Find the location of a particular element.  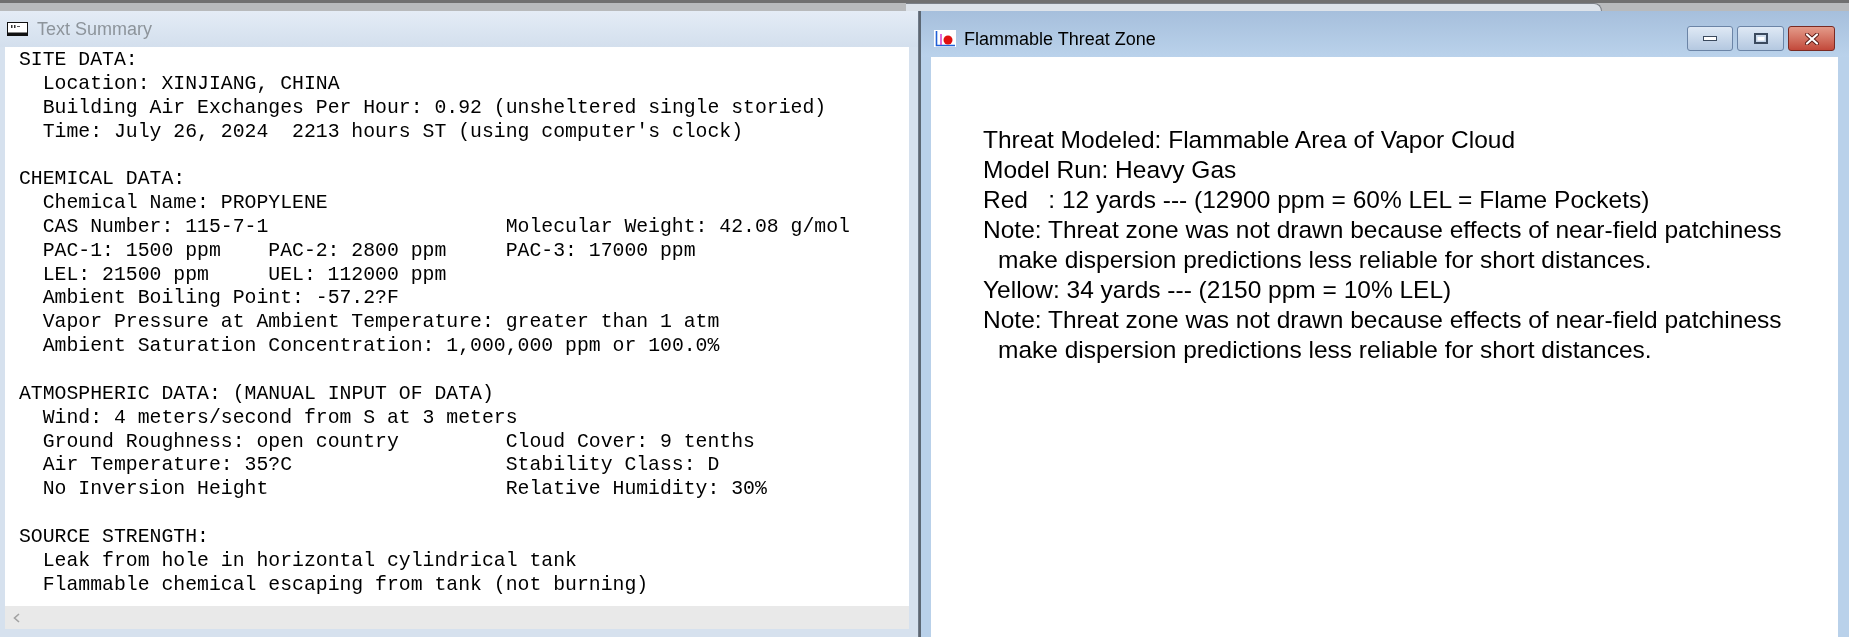

window-title: Flammable Threat Zone is located at coordinates (1060, 38).